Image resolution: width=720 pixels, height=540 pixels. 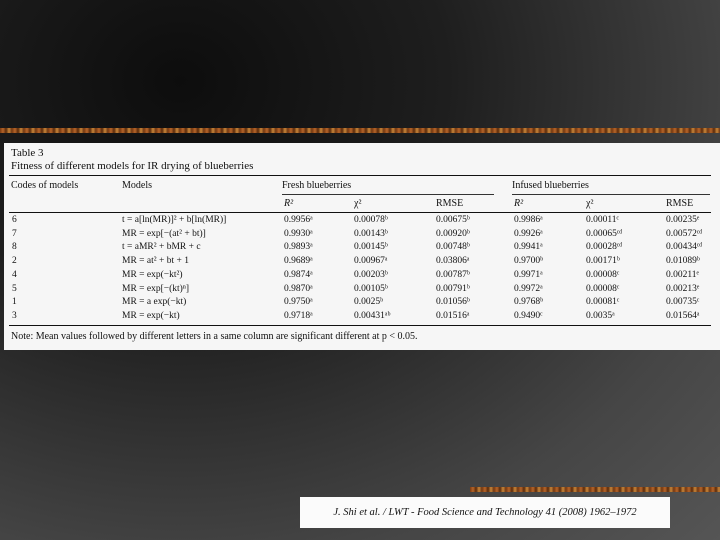 I want to click on decorative-stripe-top, so click(x=360, y=130).